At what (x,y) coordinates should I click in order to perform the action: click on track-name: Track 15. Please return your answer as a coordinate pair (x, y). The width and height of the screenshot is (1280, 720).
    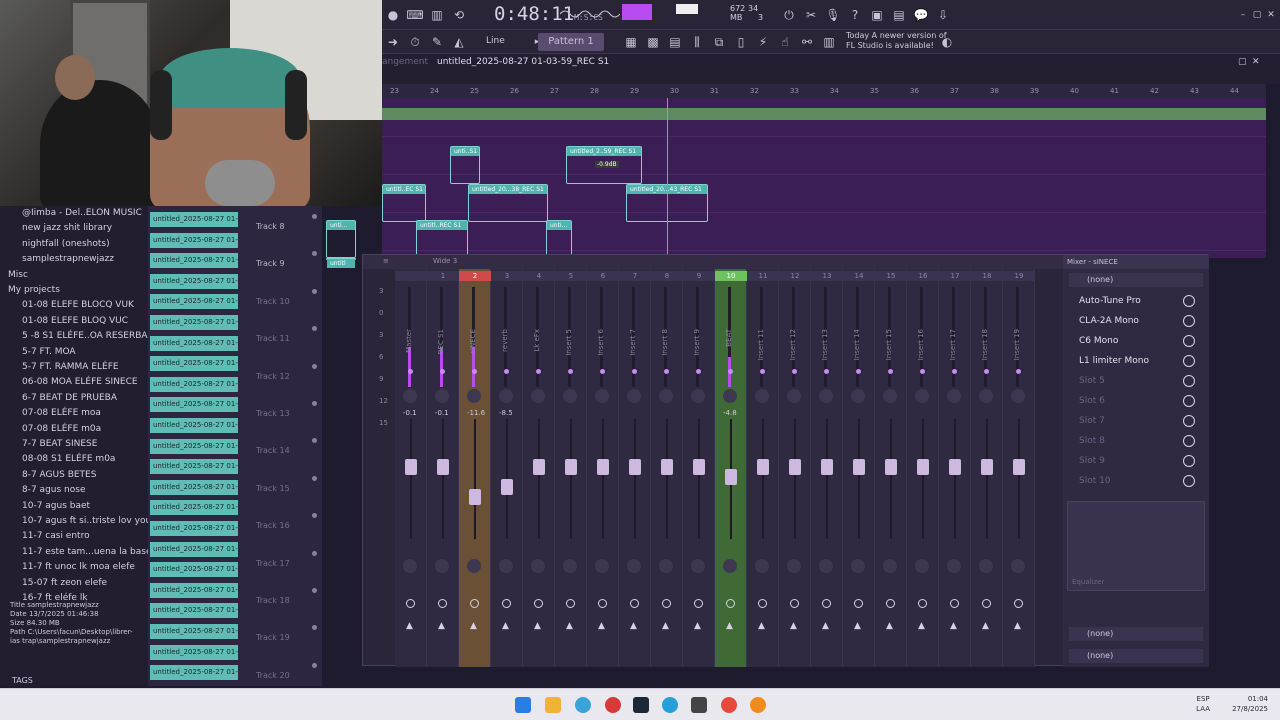
    Looking at the image, I should click on (273, 488).